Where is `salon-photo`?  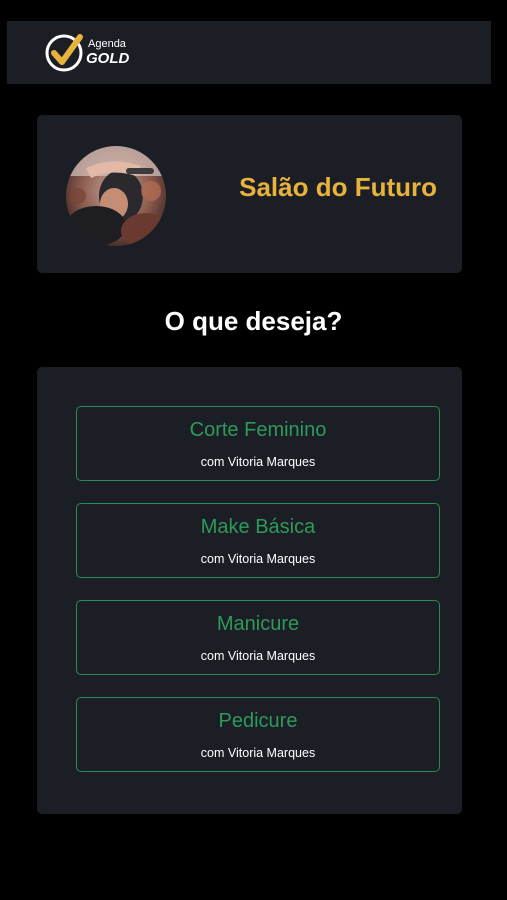 salon-photo is located at coordinates (116, 196).